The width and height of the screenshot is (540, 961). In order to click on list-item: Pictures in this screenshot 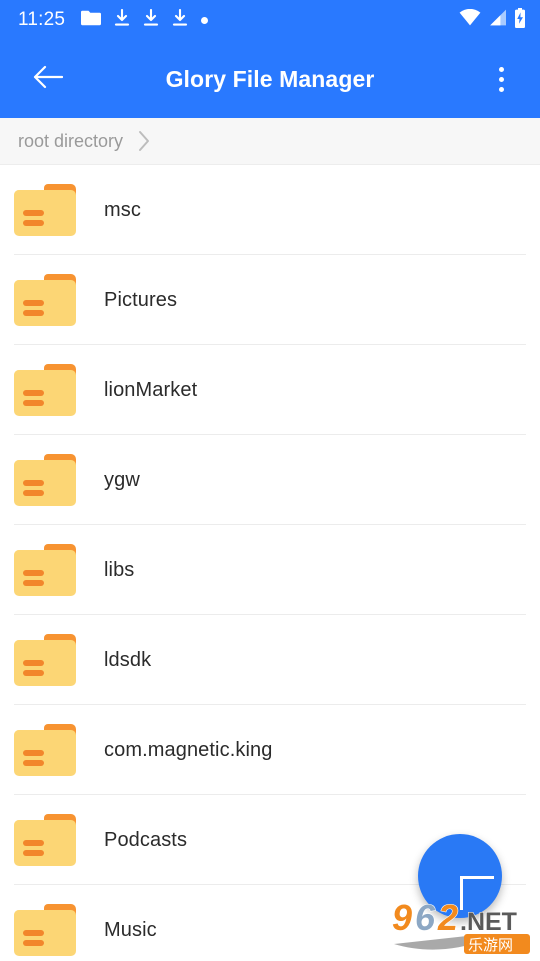, I will do `click(270, 300)`.